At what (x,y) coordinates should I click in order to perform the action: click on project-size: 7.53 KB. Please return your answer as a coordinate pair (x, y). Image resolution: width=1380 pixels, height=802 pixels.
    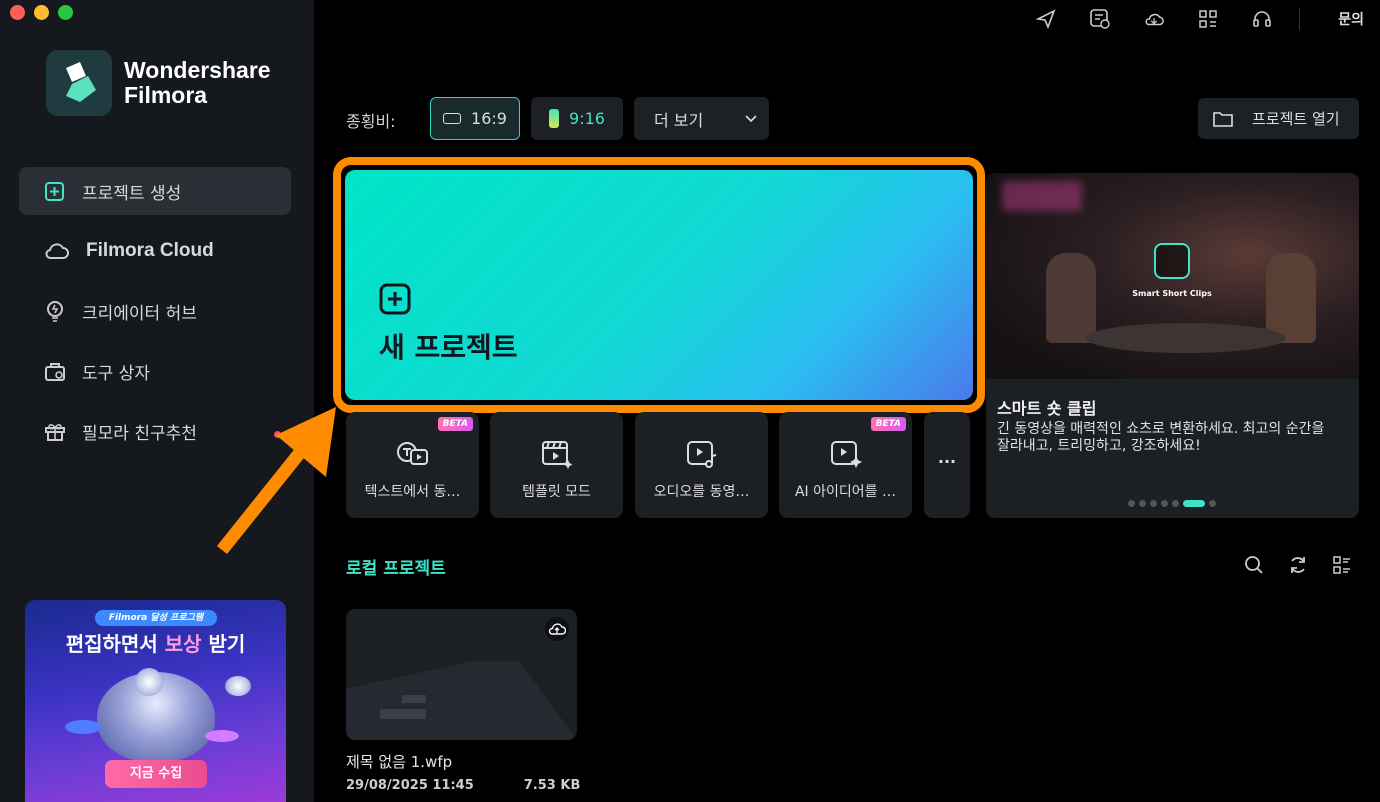
    Looking at the image, I should click on (552, 785).